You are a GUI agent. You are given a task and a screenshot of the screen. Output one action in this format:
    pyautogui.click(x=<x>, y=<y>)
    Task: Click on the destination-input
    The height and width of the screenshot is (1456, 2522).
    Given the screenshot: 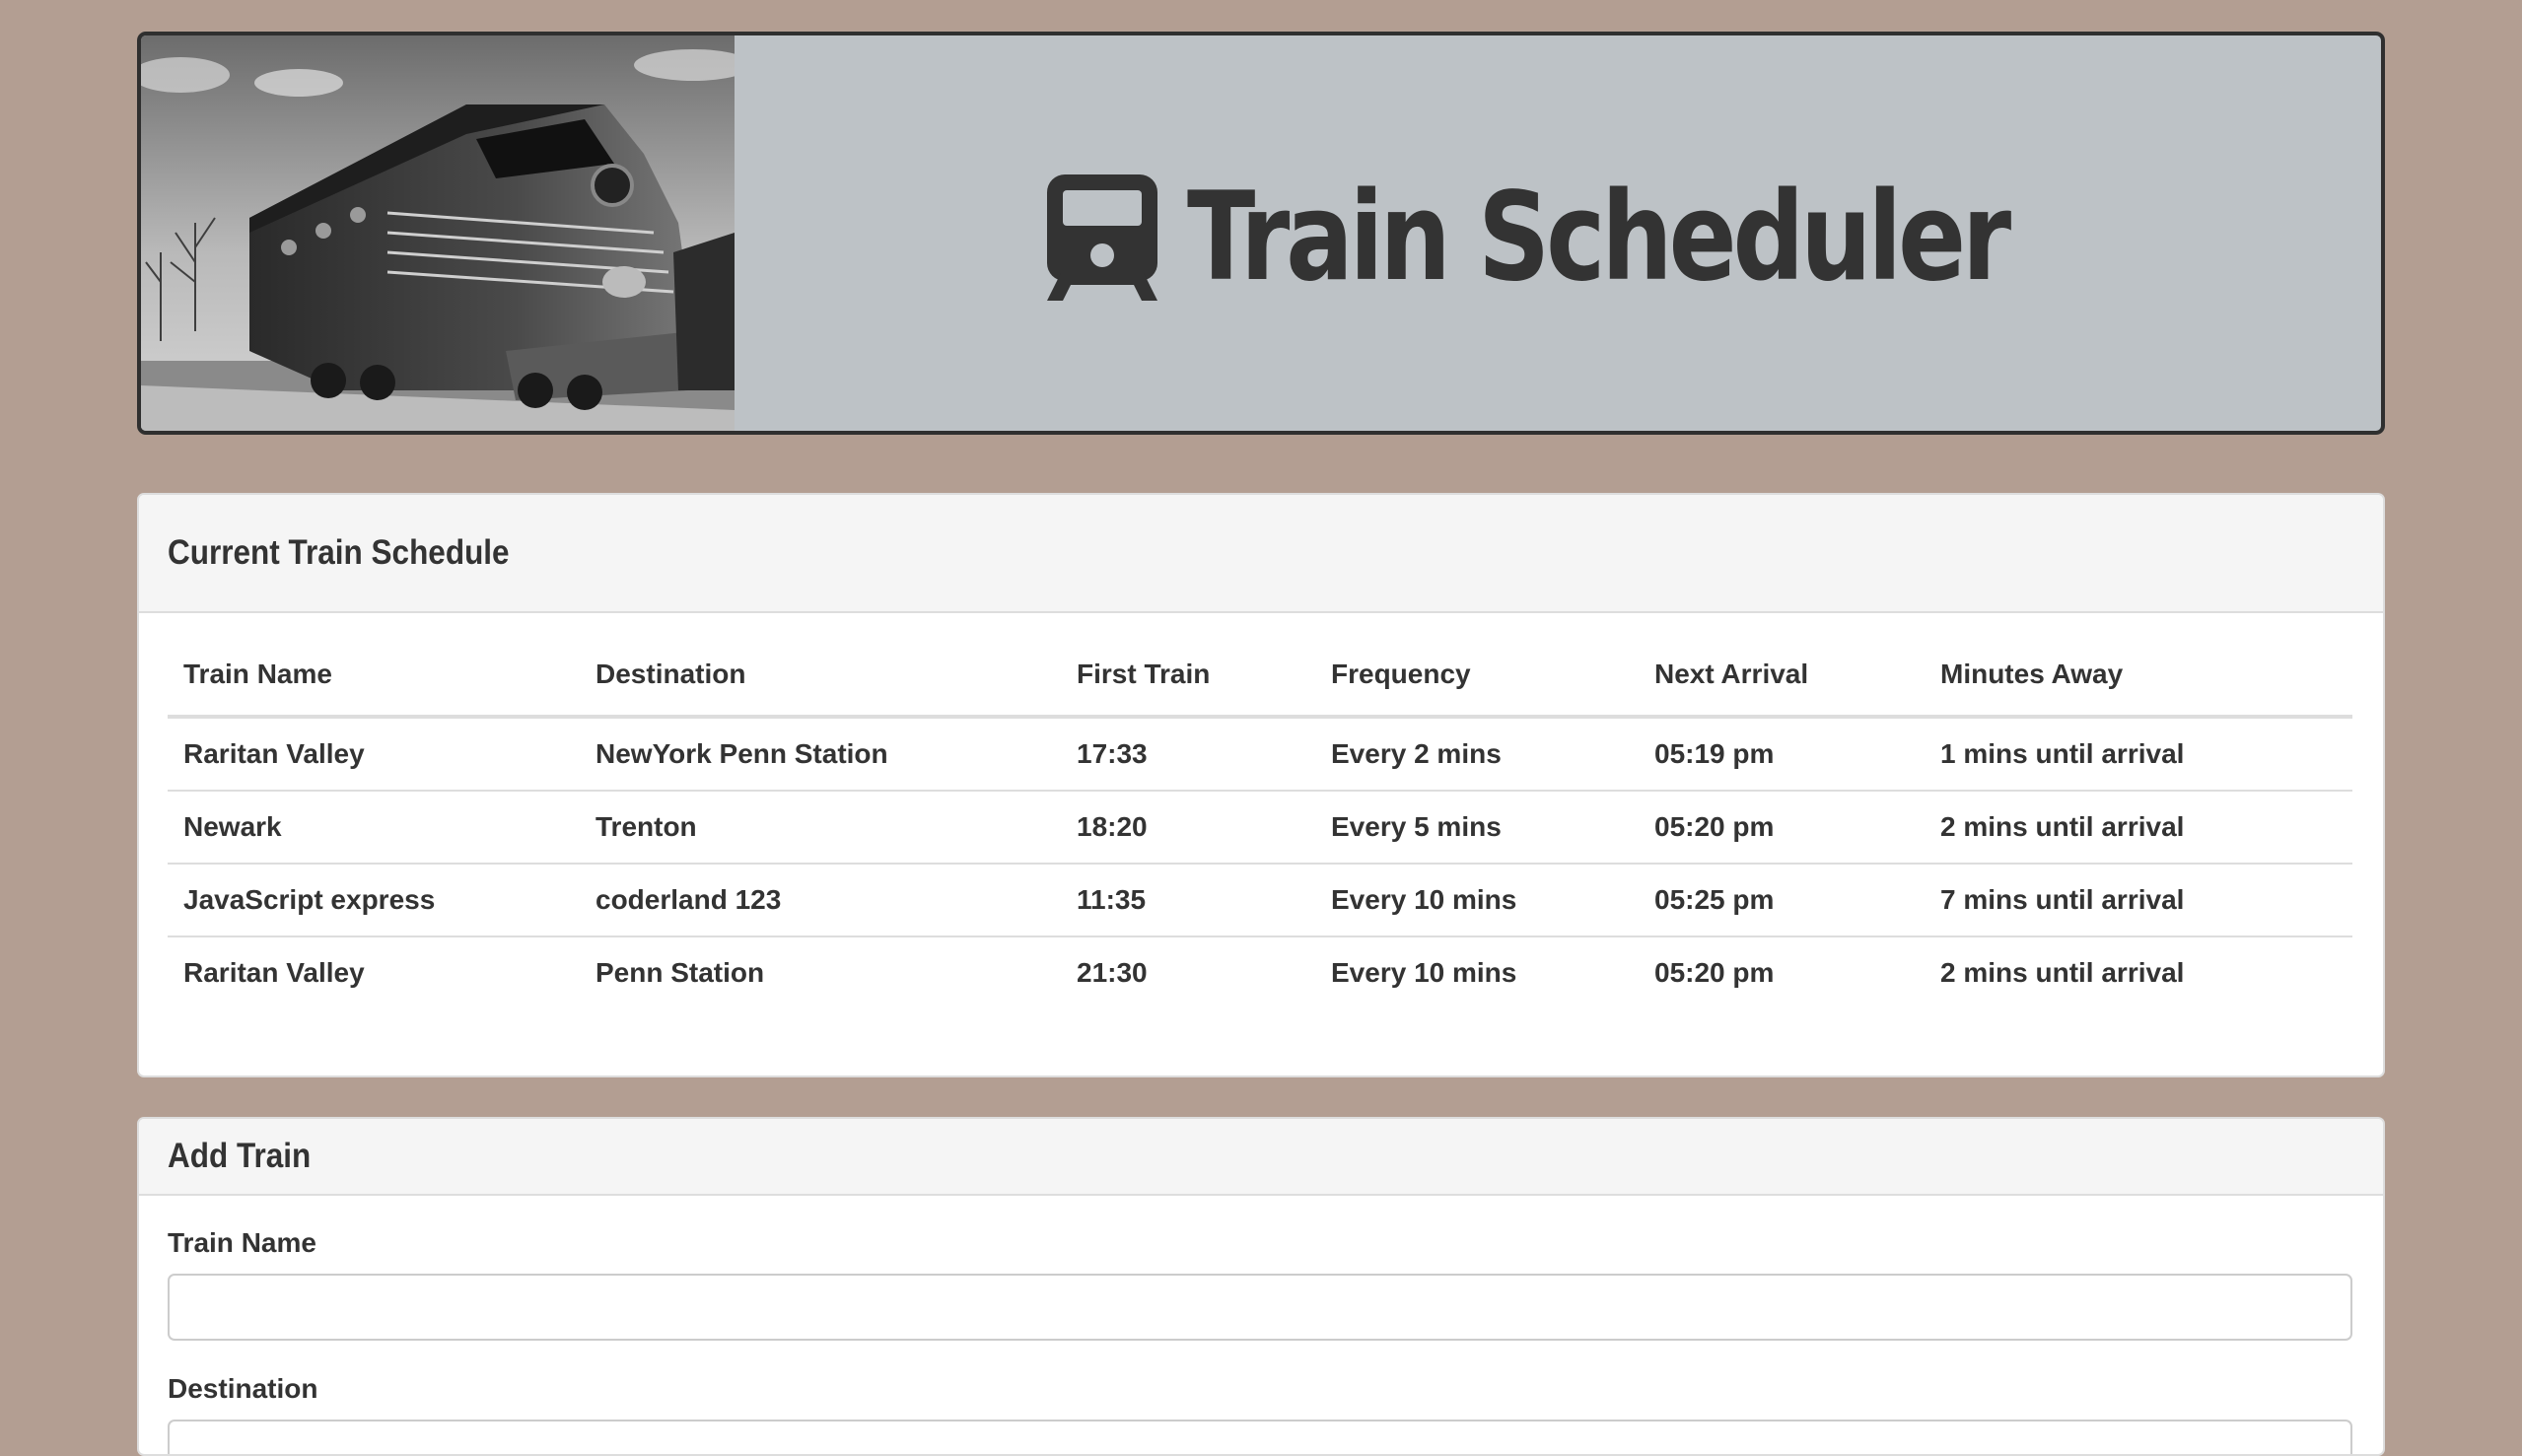 What is the action you would take?
    pyautogui.click(x=1260, y=1437)
    